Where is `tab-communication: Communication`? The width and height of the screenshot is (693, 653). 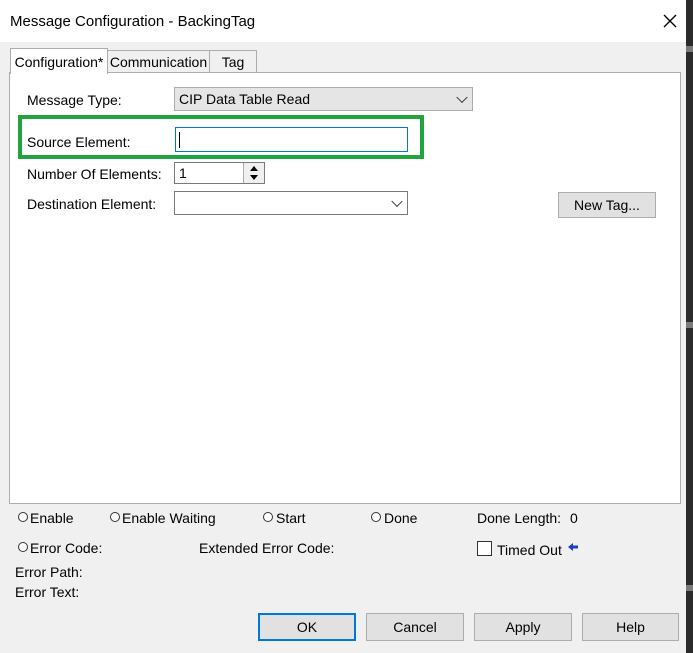
tab-communication: Communication is located at coordinates (158, 61).